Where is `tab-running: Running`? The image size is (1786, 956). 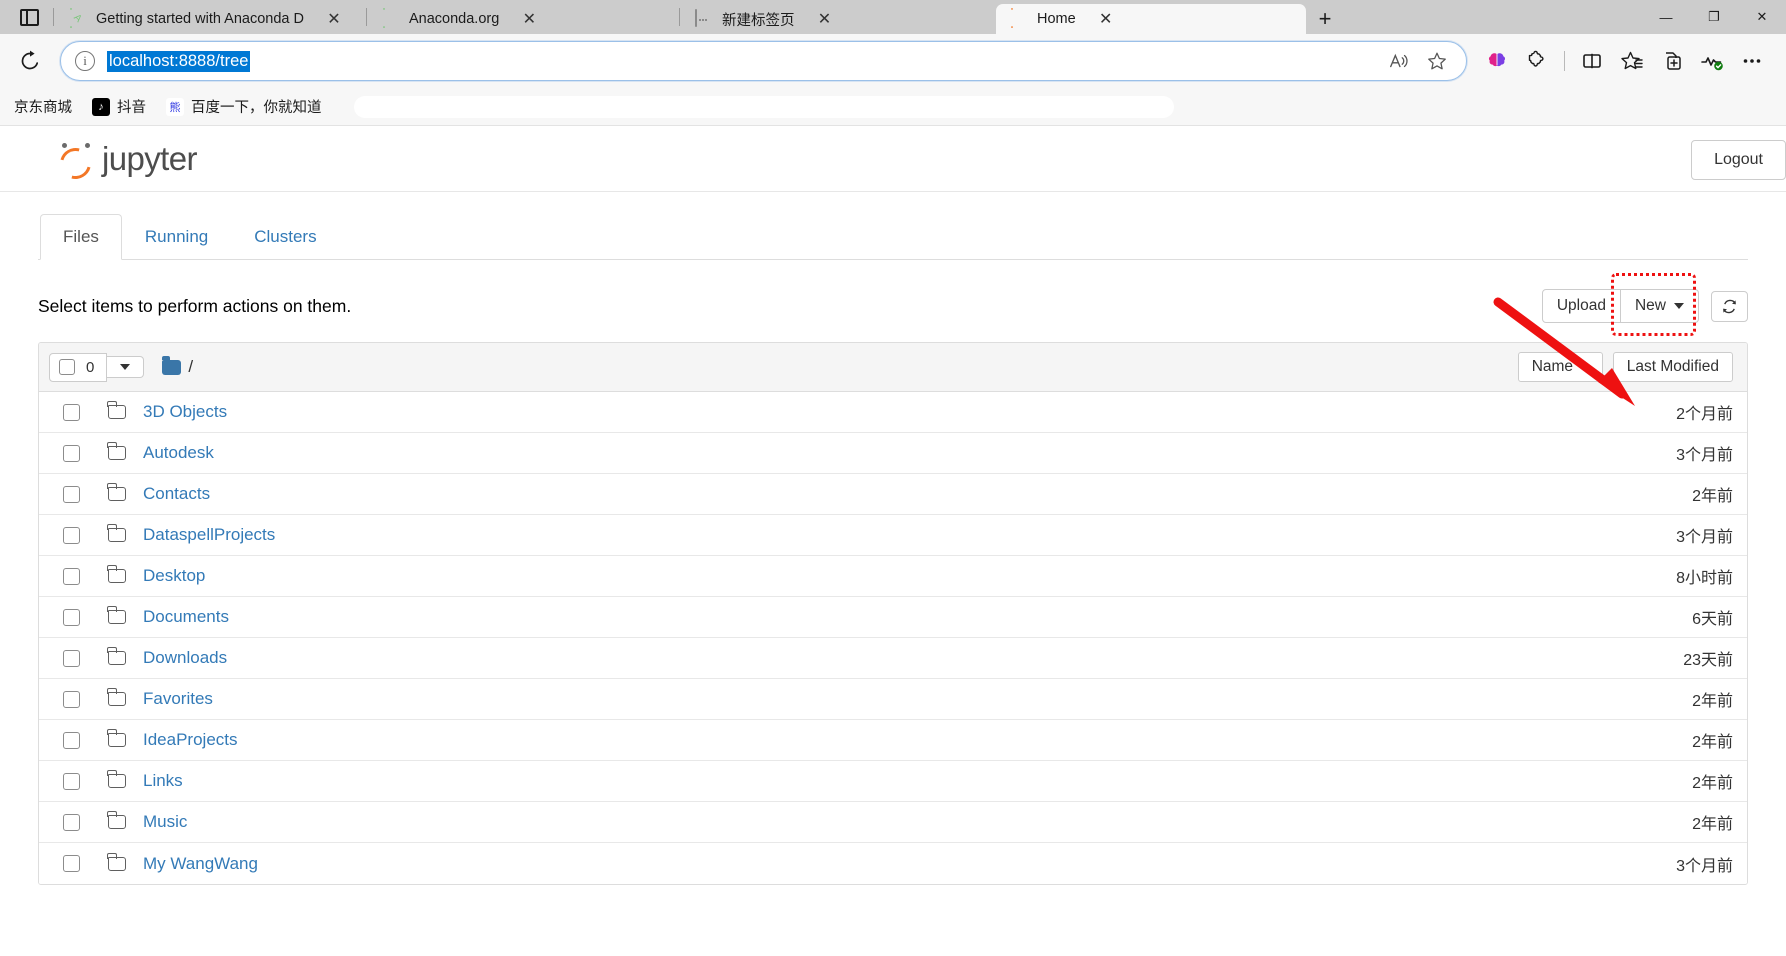
tab-running: Running is located at coordinates (176, 237).